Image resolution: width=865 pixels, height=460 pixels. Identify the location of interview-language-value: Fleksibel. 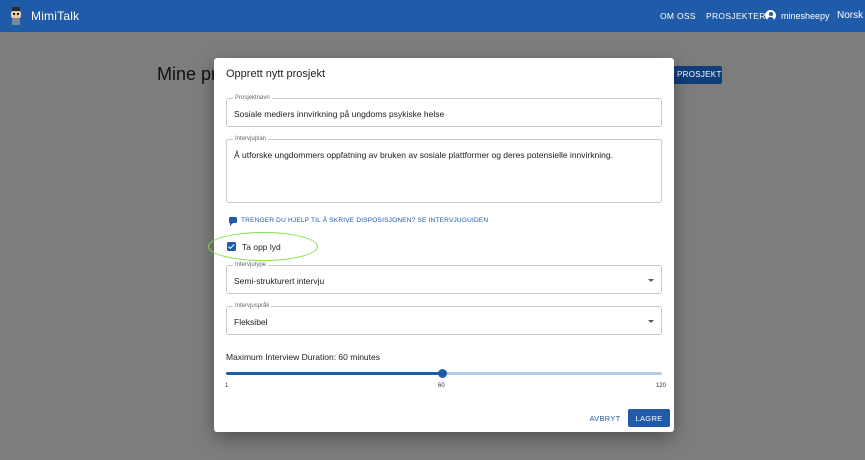
(251, 322).